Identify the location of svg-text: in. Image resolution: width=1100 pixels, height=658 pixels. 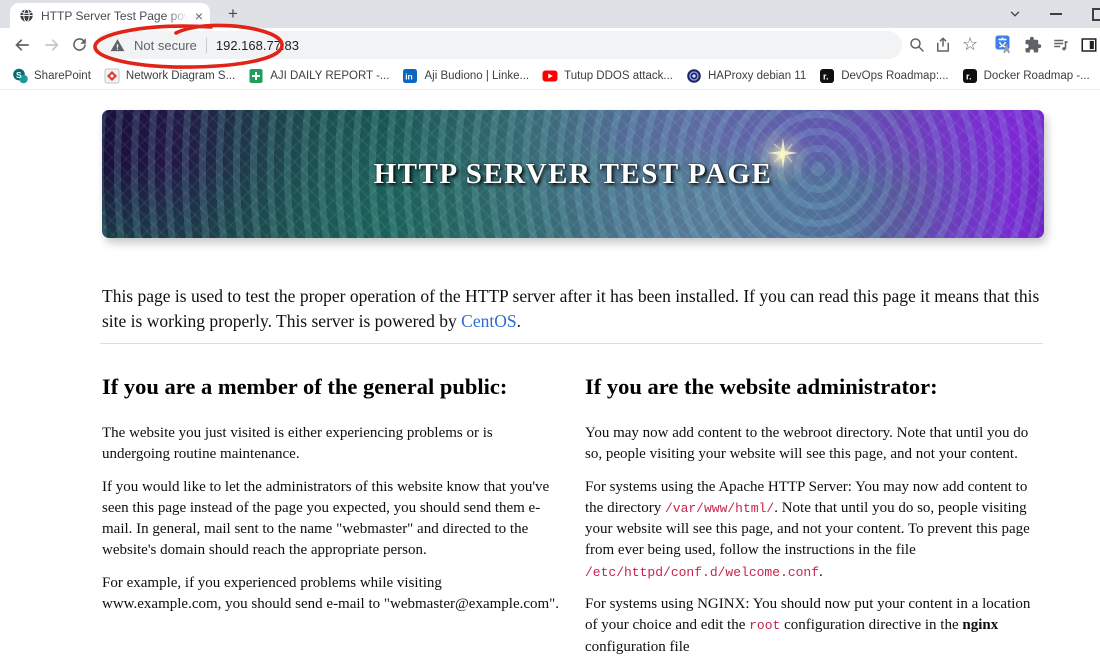
(410, 76).